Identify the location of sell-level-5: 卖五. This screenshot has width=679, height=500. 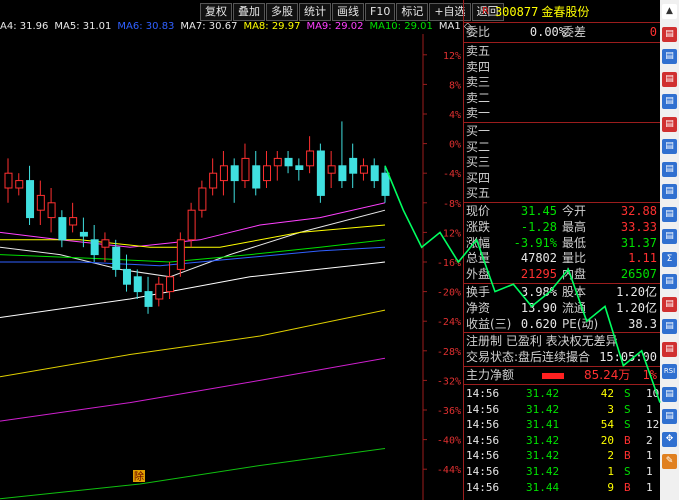
(562, 51).